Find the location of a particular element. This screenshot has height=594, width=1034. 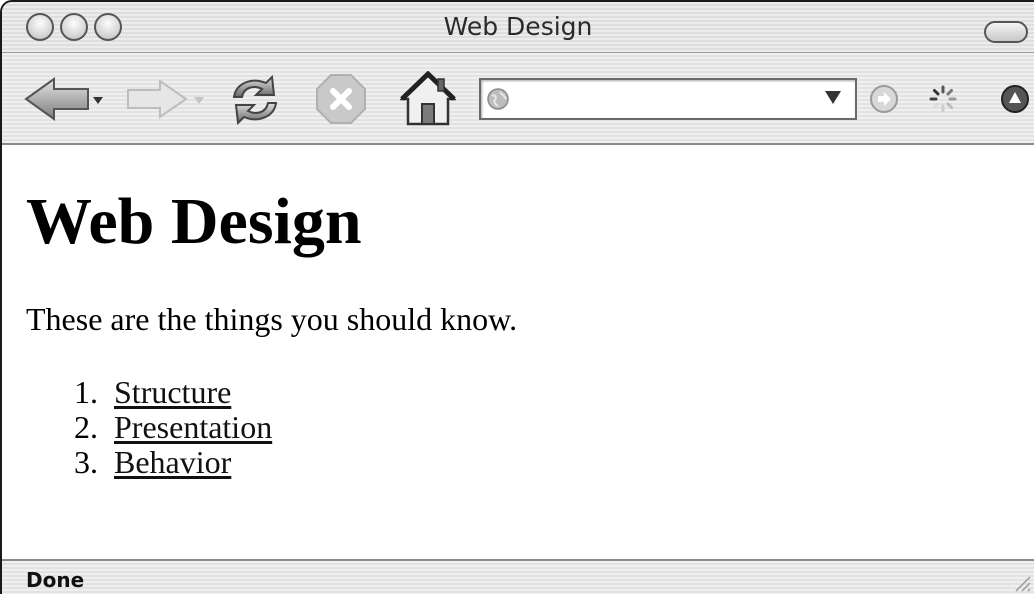

reload-button is located at coordinates (255, 100).